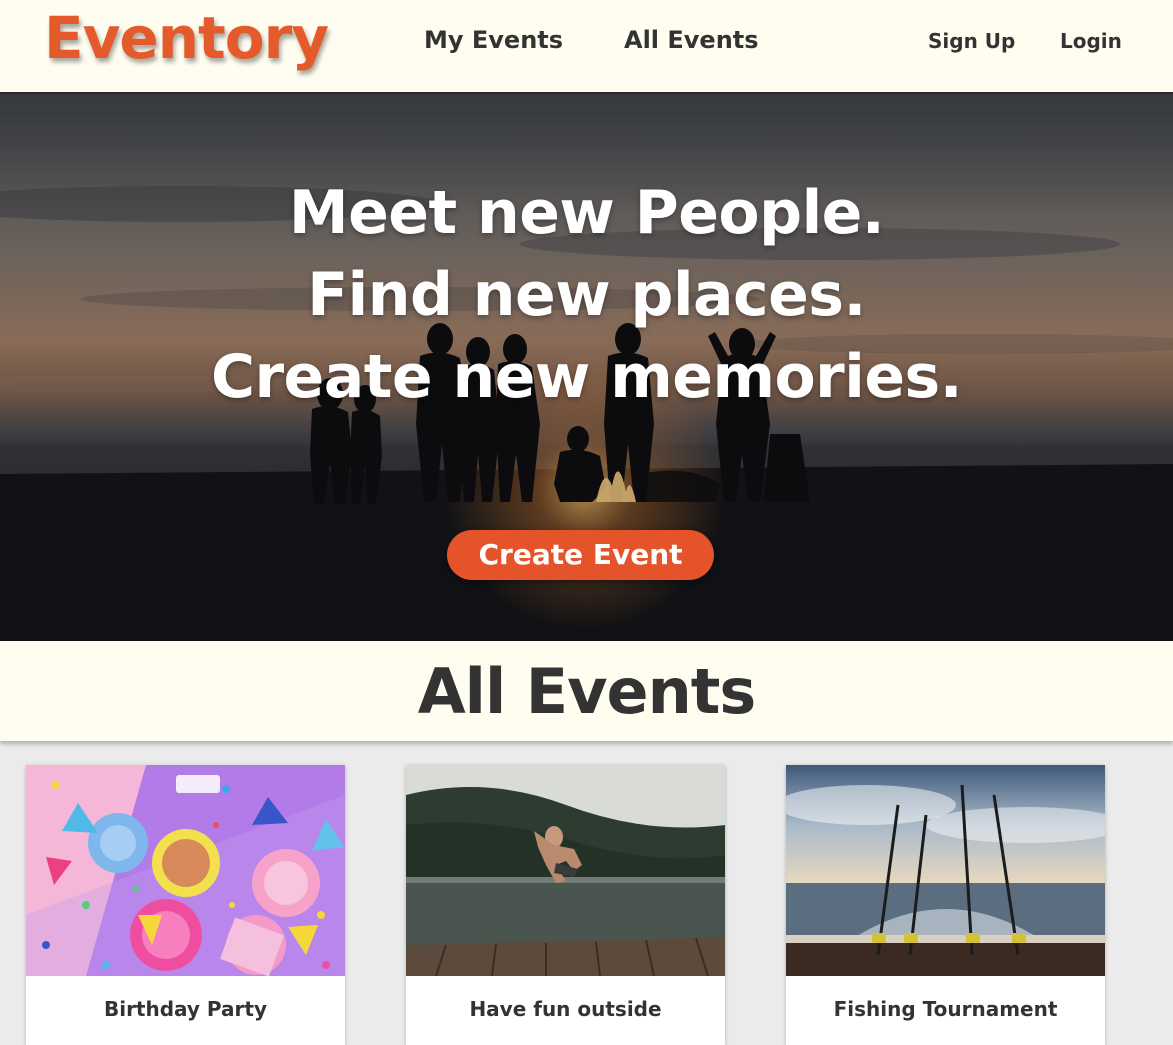 The width and height of the screenshot is (1173, 1045). I want to click on event-card-birthday-party: Birthday Party, so click(185, 905).